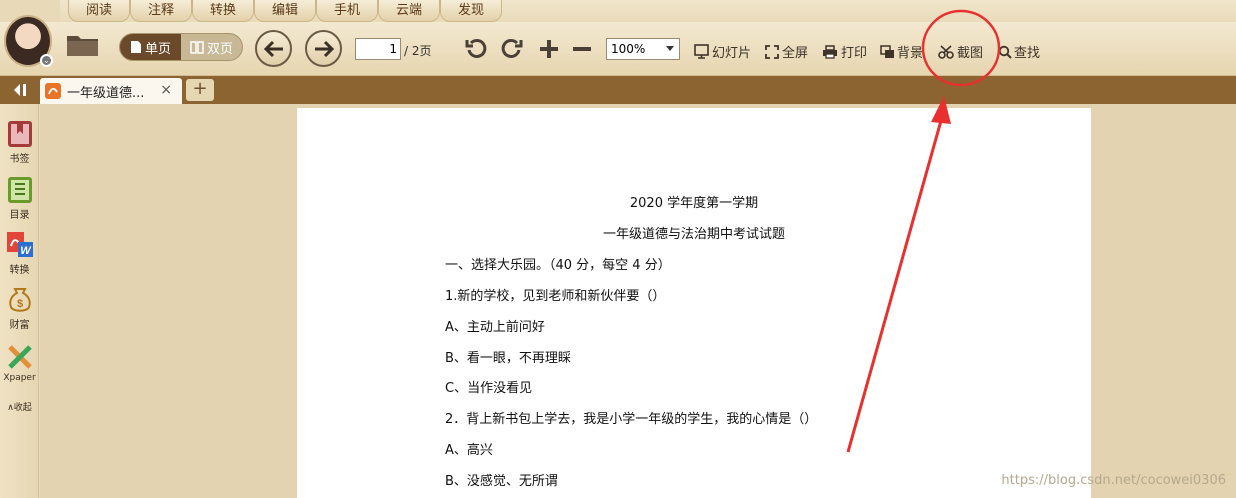 This screenshot has width=1236, height=498. Describe the element at coordinates (157, 49) in the screenshot. I see `single-page-label: 单页` at that location.